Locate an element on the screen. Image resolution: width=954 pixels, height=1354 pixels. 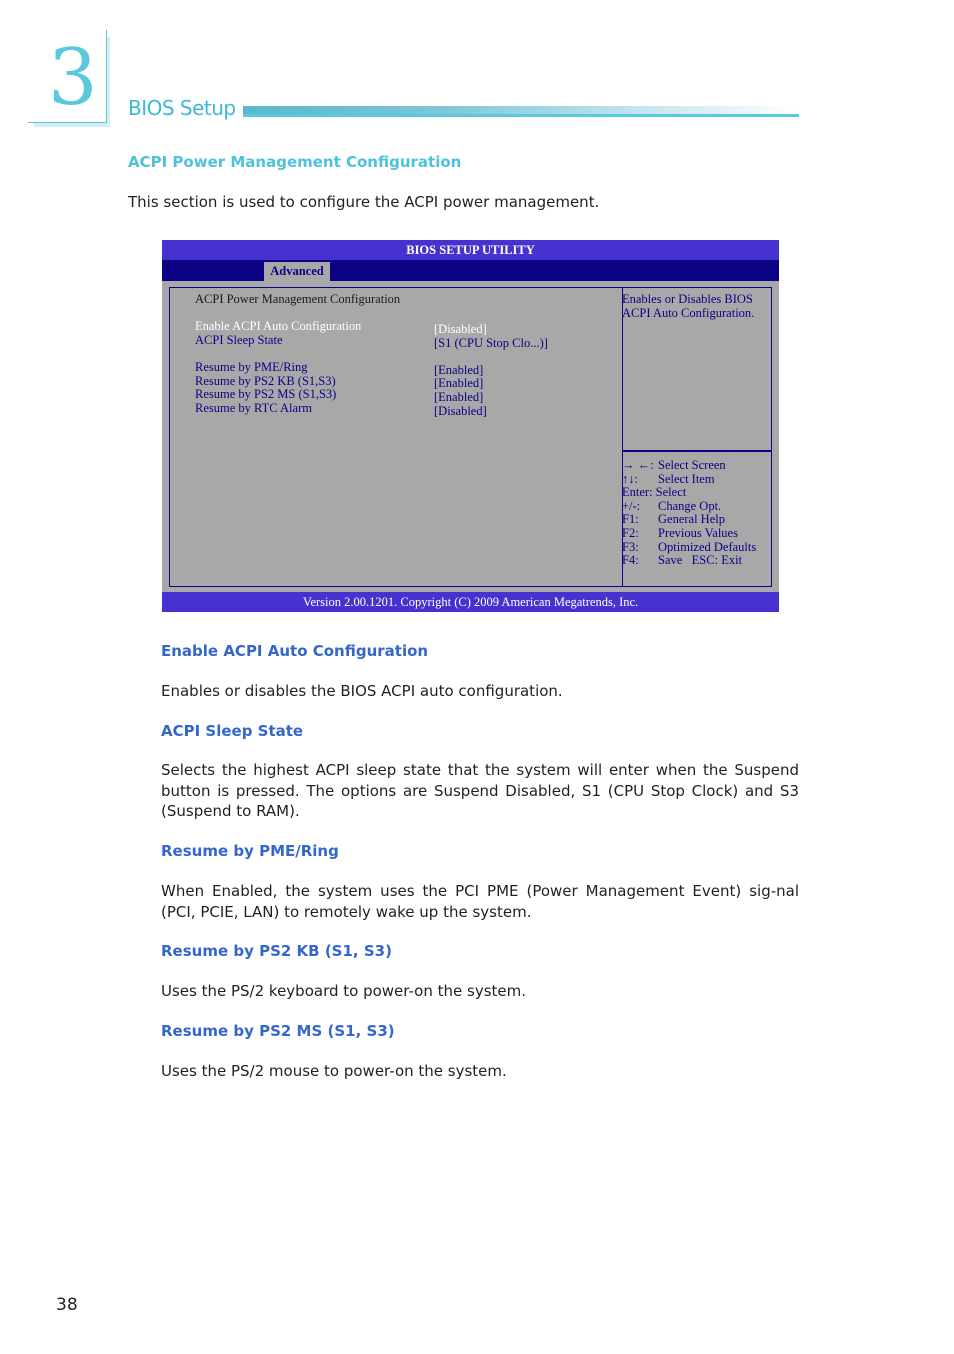
key-legend-row: F4: Save ESC: Exit is located at coordinates (689, 561).